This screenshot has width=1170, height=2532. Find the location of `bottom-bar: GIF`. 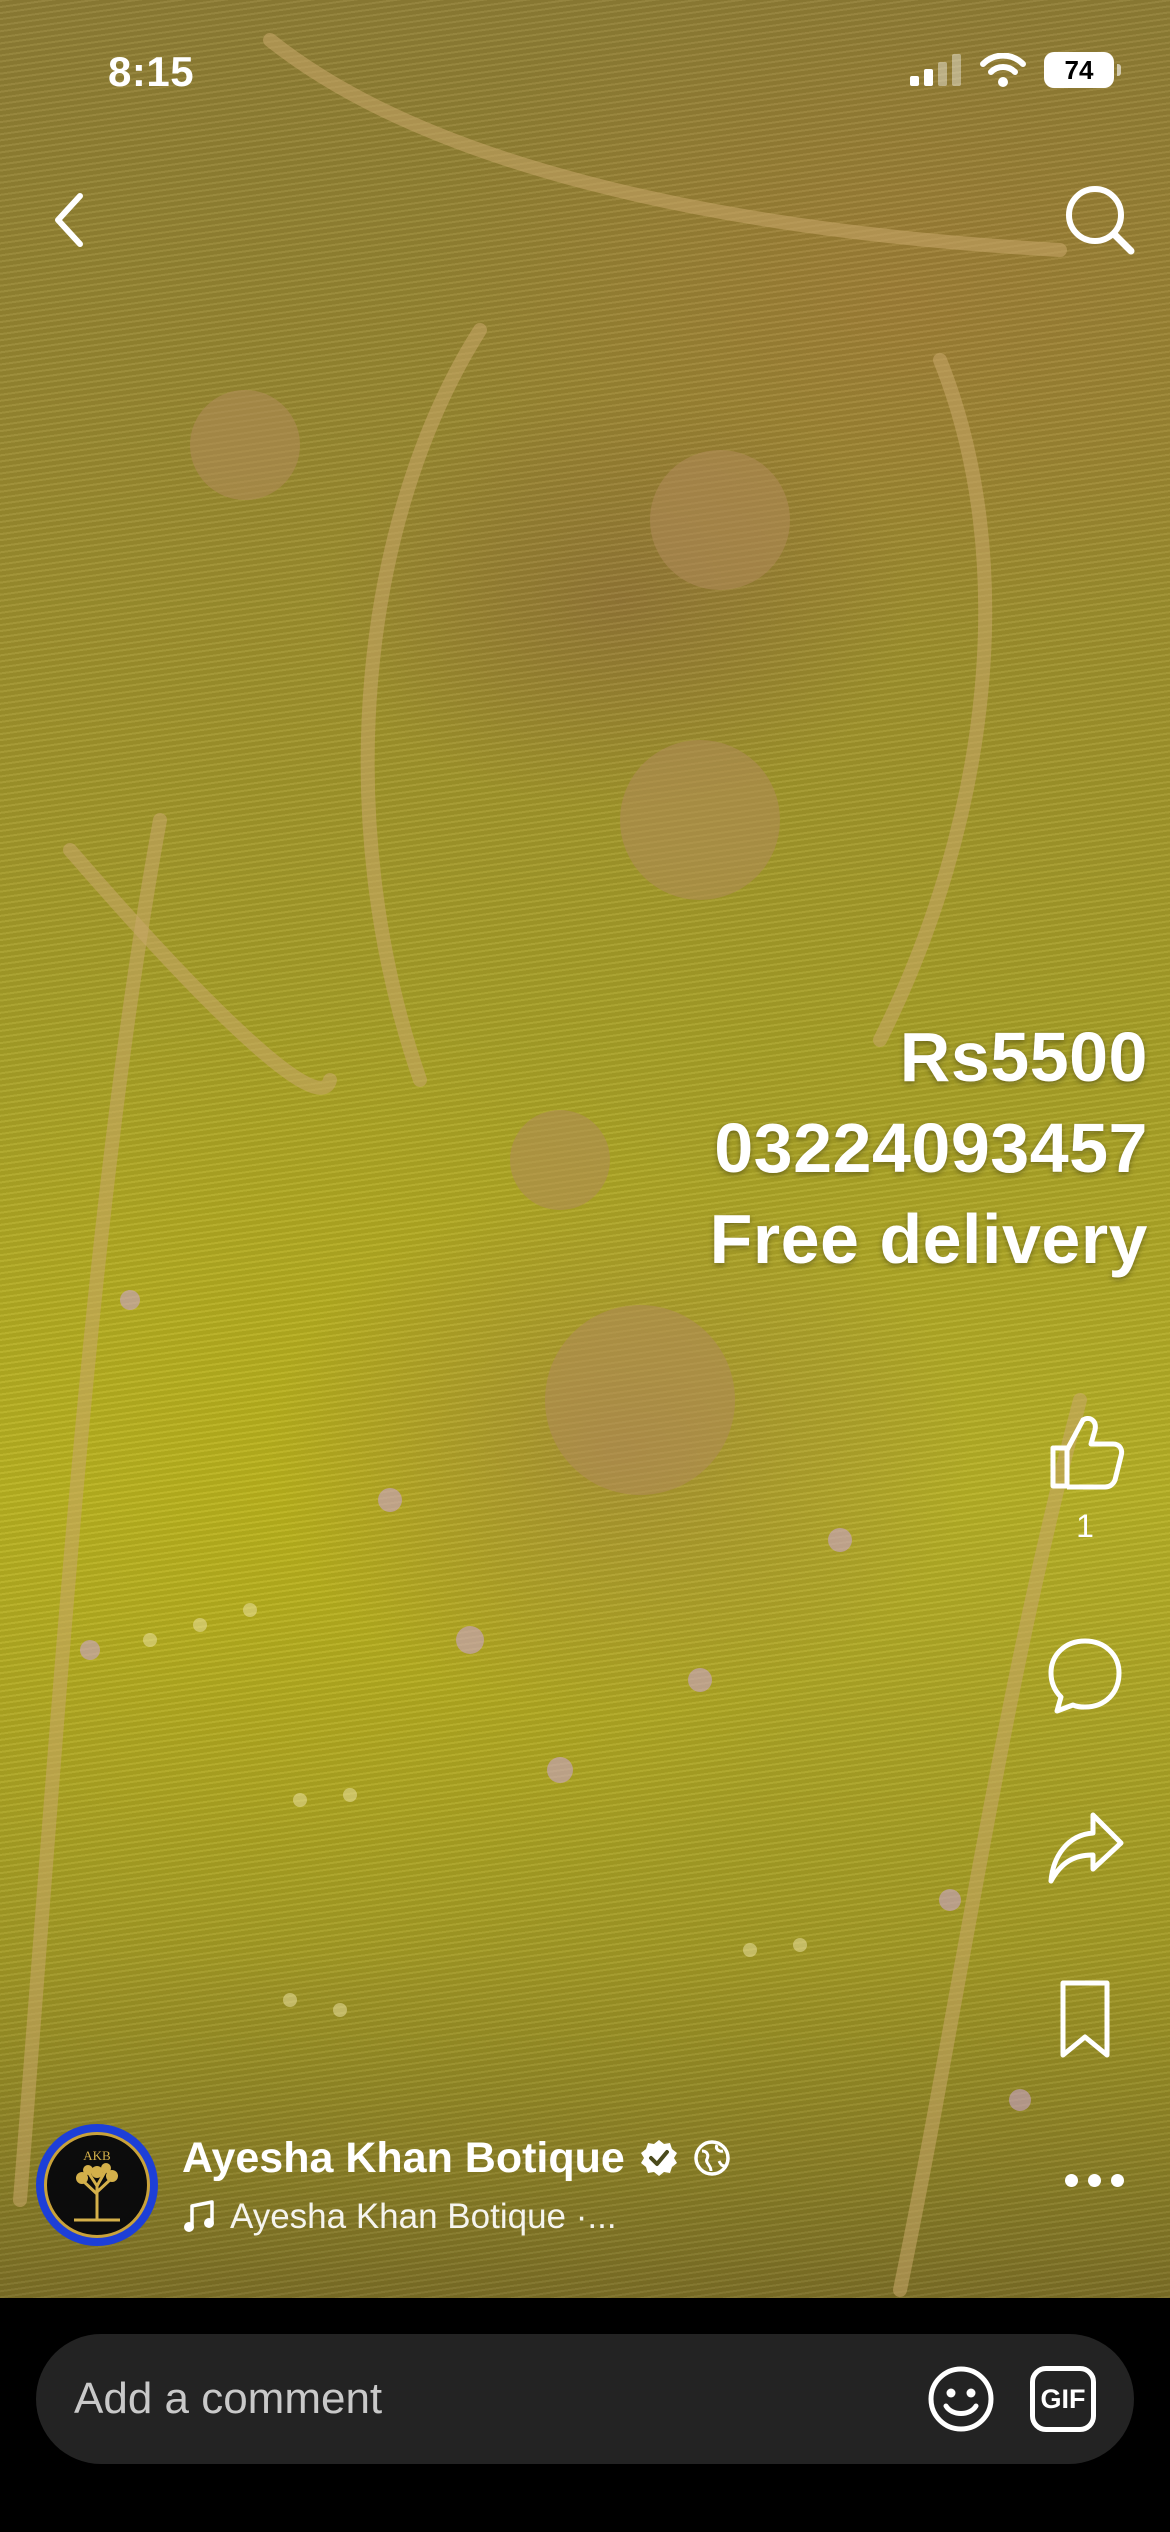

bottom-bar: GIF is located at coordinates (585, 2415).